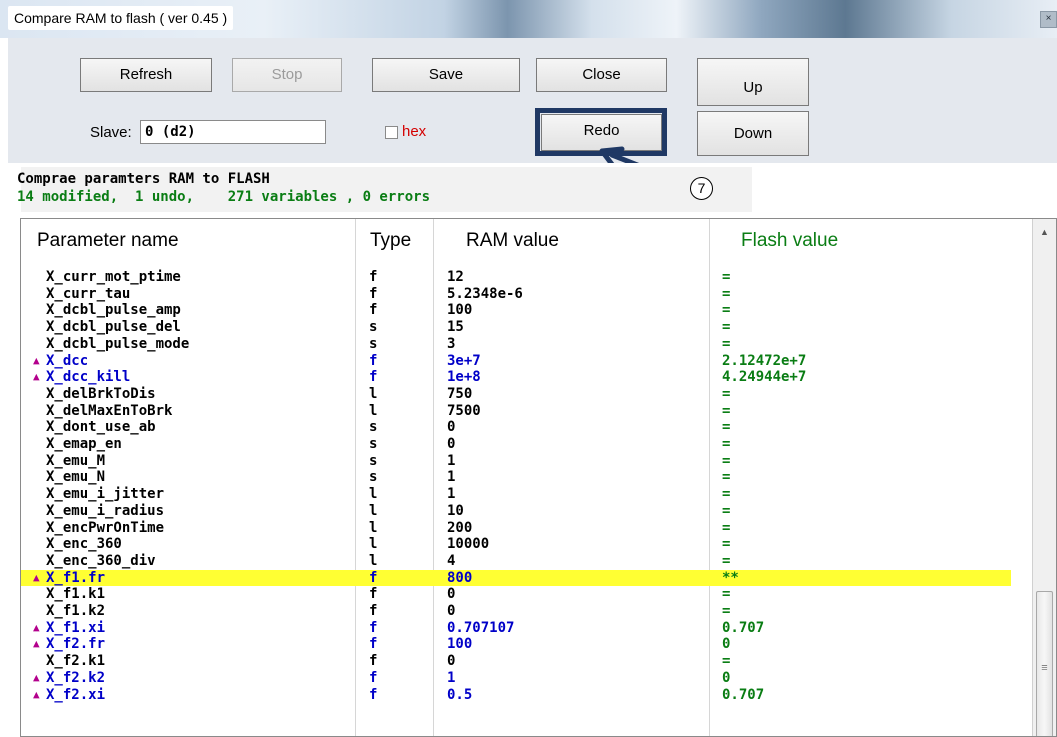 The image size is (1057, 737). Describe the element at coordinates (460, 527) in the screenshot. I see `ram-value: 200` at that location.